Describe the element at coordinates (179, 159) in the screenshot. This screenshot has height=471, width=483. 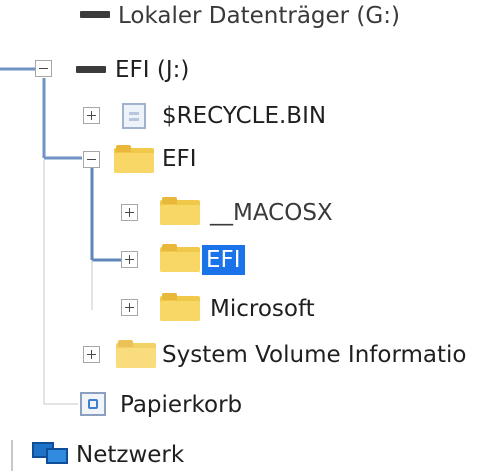
I see `tree-item-label: EFI` at that location.